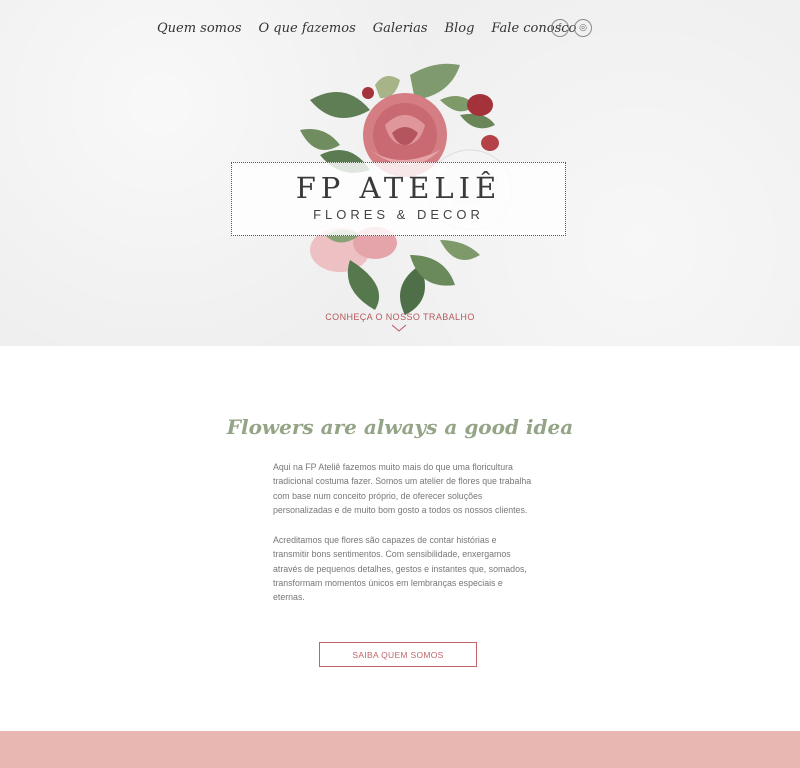 The image size is (800, 768). I want to click on social-links: f ◎, so click(571, 28).